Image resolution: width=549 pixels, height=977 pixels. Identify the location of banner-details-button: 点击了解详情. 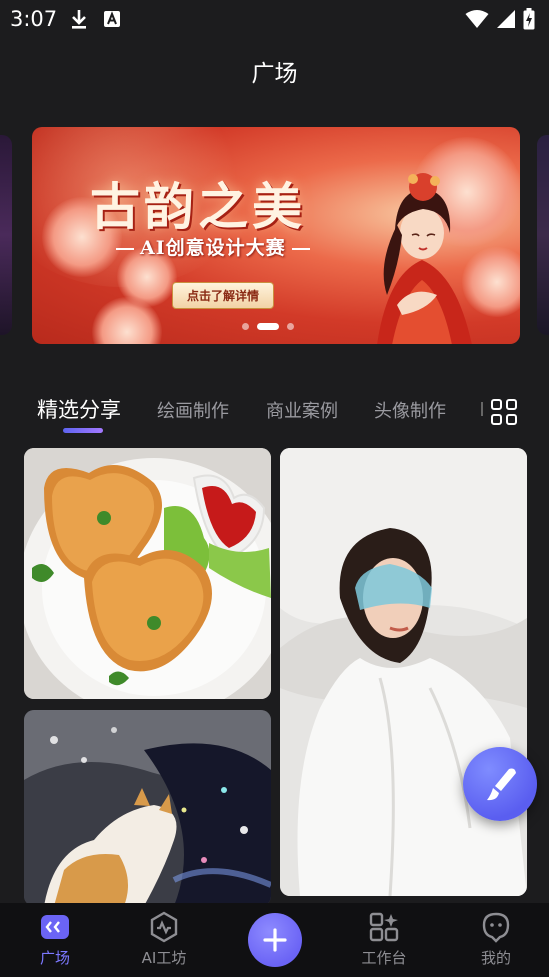
(223, 295).